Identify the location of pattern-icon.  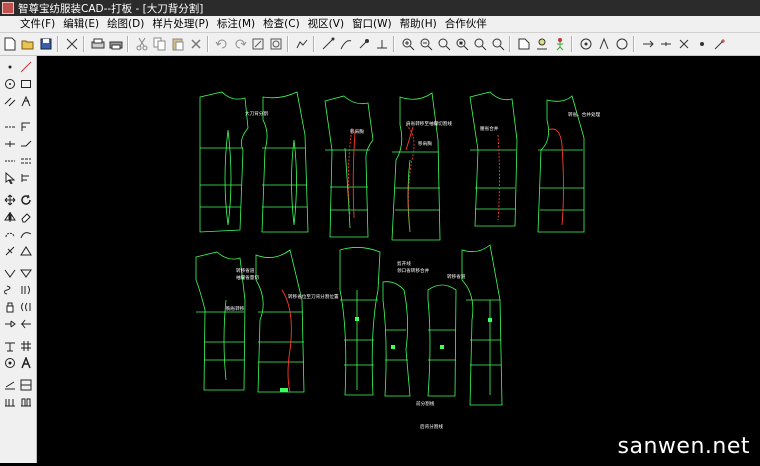
(26, 385).